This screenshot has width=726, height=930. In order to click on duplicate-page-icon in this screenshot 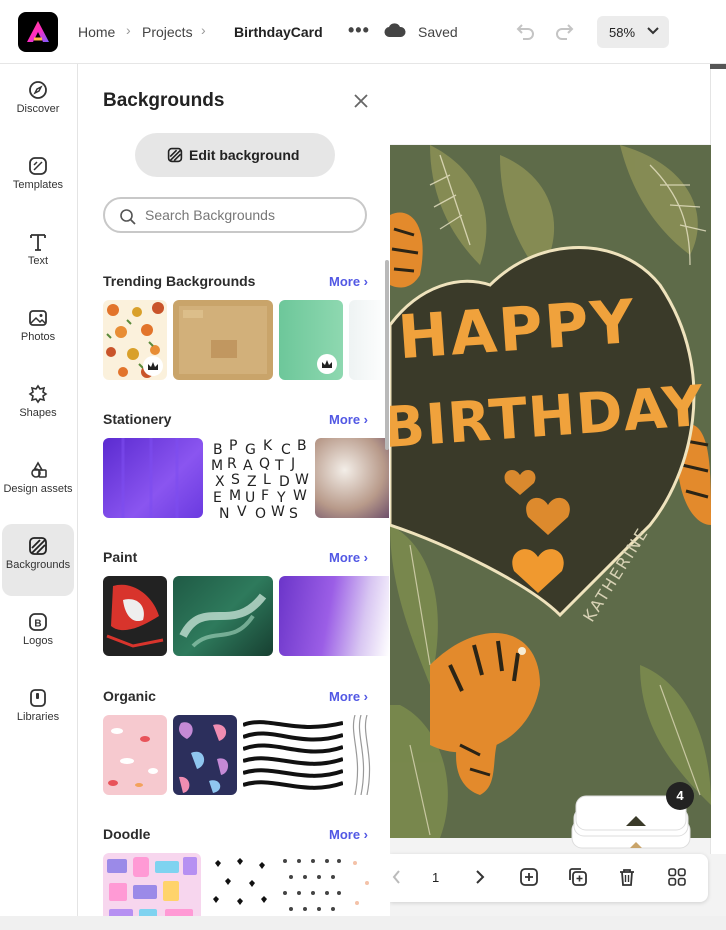, I will do `click(578, 877)`.